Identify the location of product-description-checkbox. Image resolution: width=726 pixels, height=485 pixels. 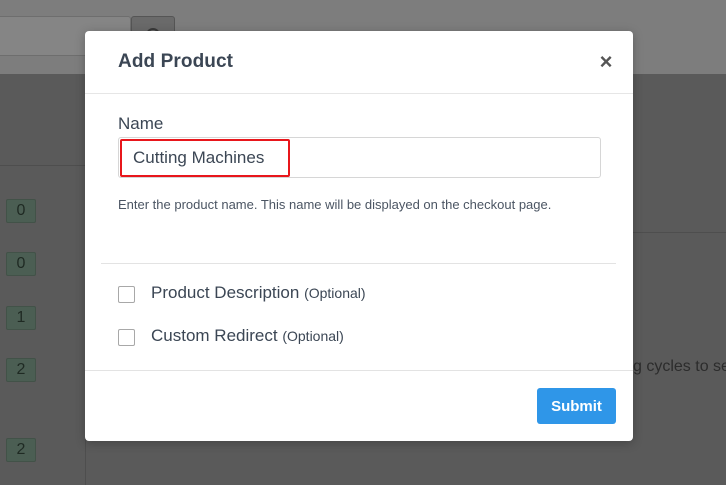
(126, 294).